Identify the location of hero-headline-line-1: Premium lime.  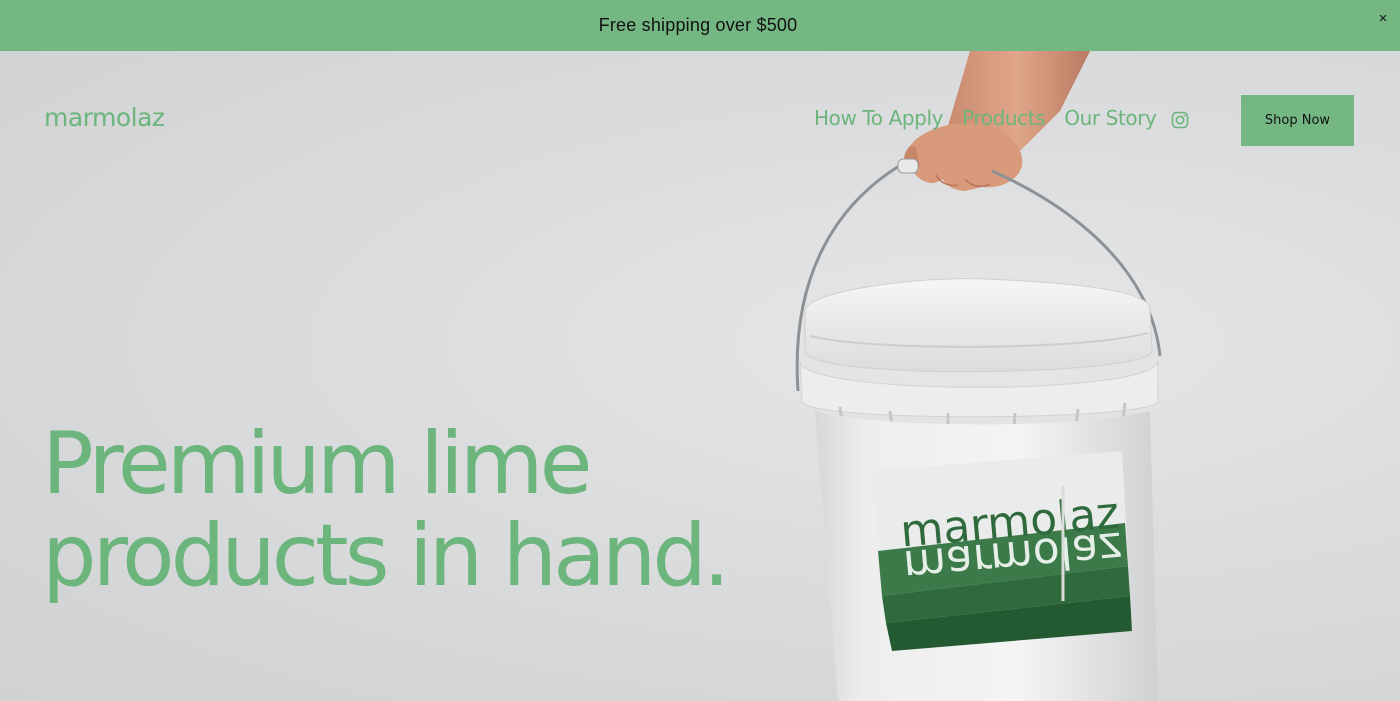
(317, 464).